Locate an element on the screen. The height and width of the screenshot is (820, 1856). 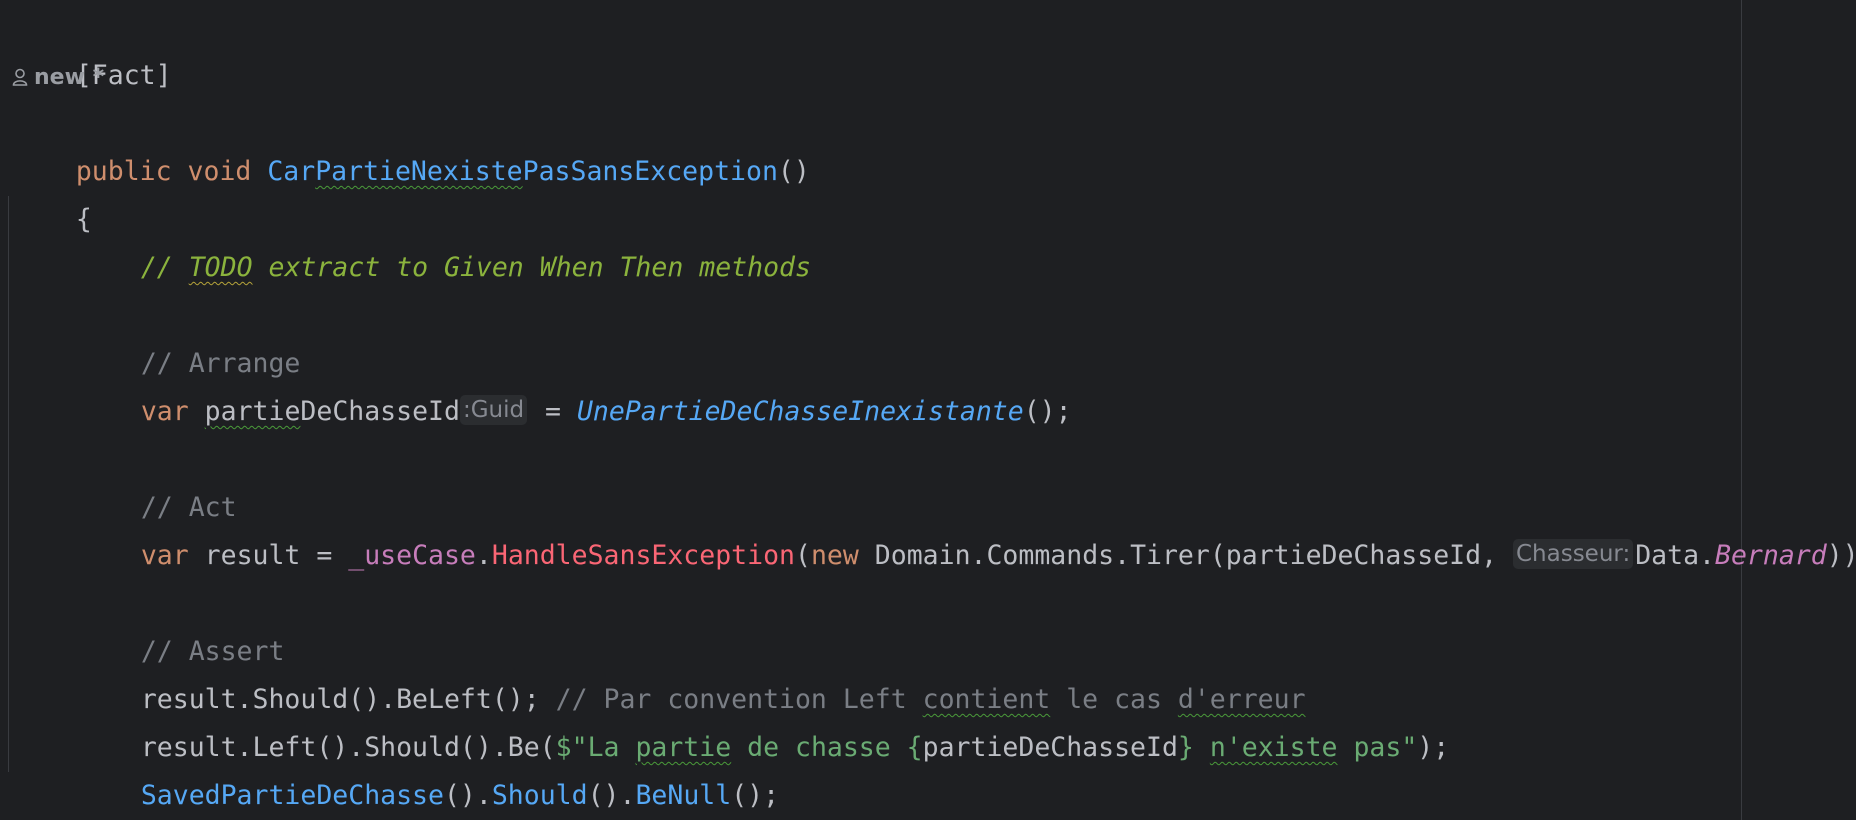
string-word-nexiste: n'existe is located at coordinates (1273, 747).